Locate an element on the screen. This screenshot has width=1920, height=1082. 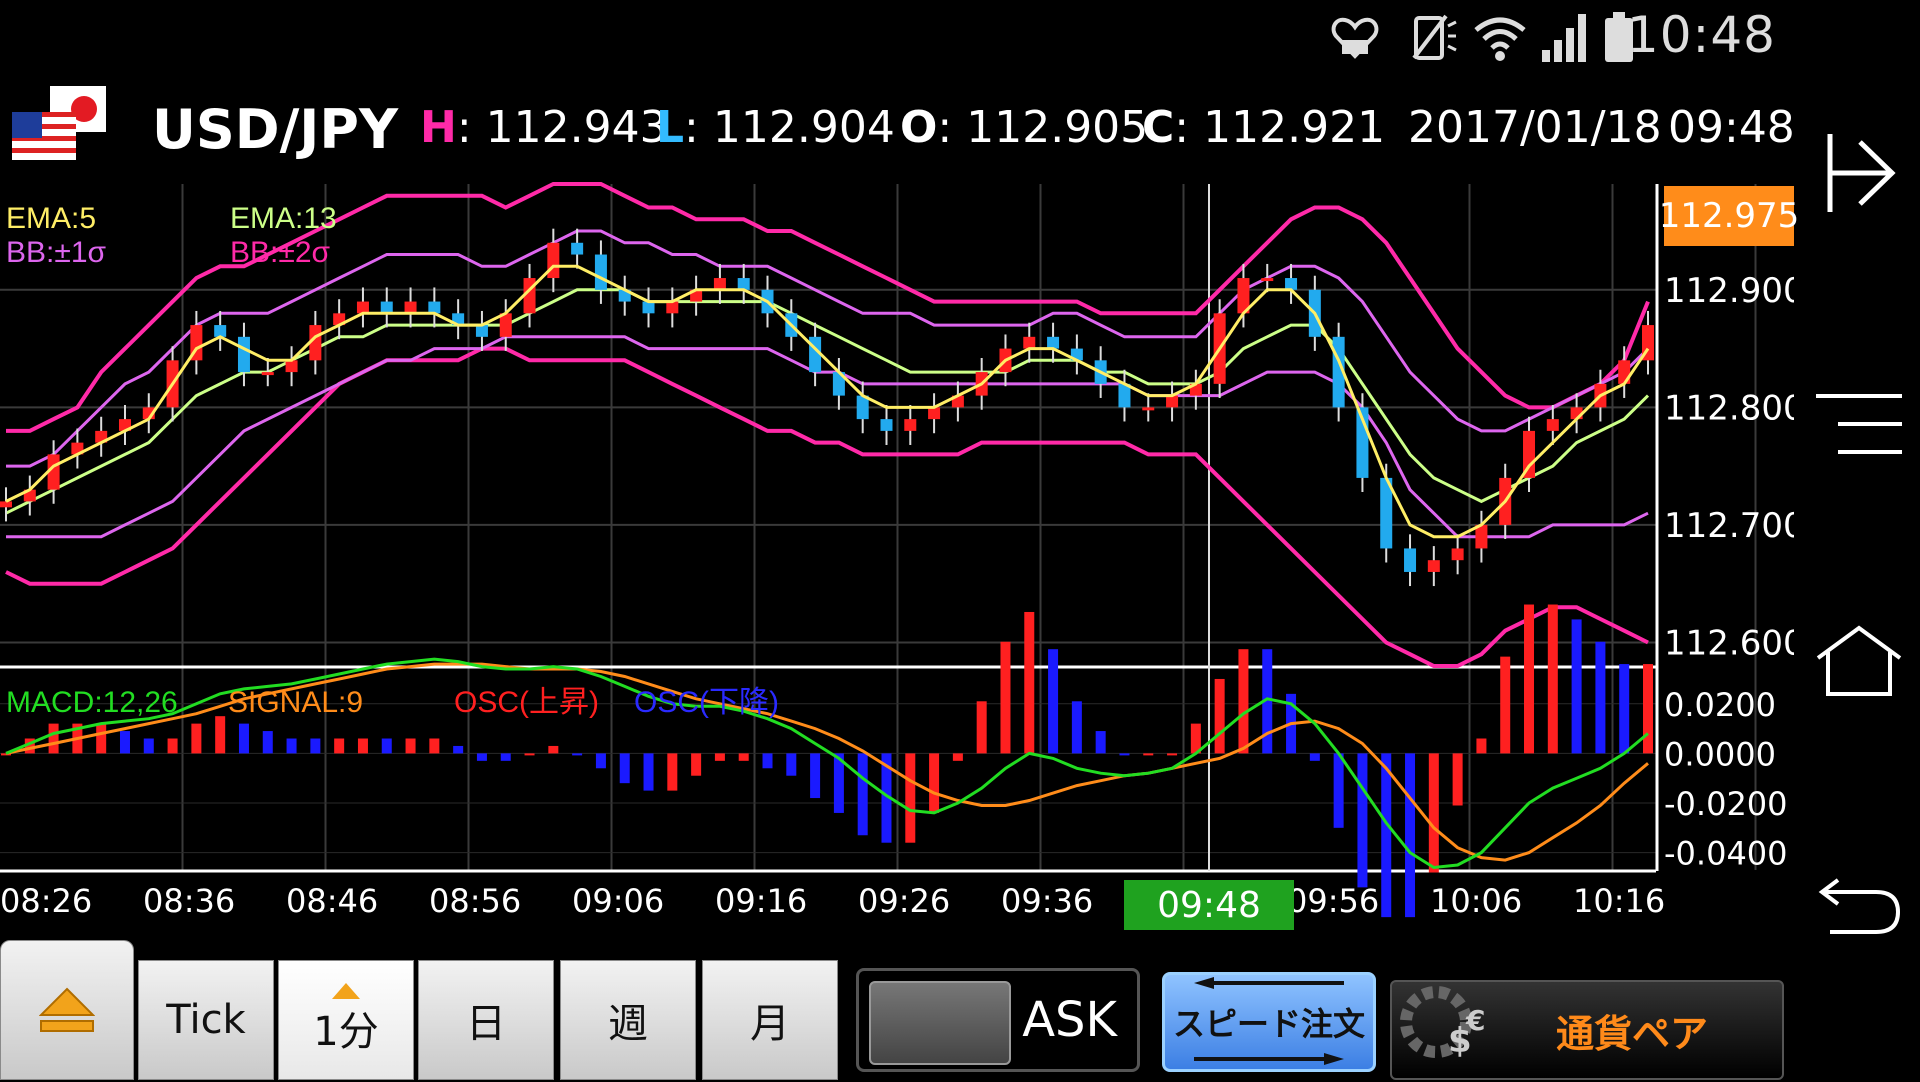
back-icon is located at coordinates (1859, 903).